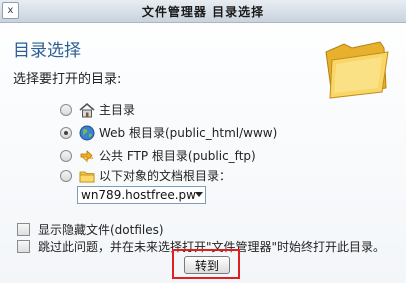 The width and height of the screenshot is (406, 283). I want to click on chevron-down-icon, so click(199, 194).